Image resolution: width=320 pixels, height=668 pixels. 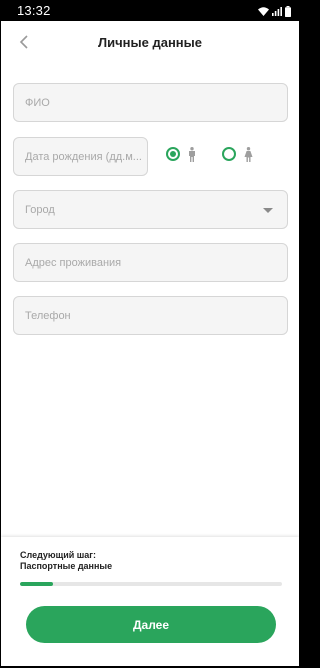 What do you see at coordinates (58, 555) in the screenshot?
I see `next-step-title: Следующий шаг:` at bounding box center [58, 555].